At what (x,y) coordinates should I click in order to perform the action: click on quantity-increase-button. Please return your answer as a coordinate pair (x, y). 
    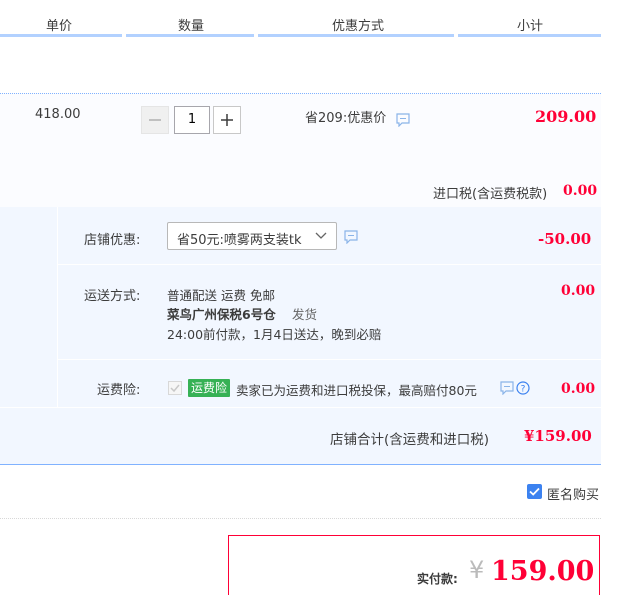
    Looking at the image, I should click on (227, 120).